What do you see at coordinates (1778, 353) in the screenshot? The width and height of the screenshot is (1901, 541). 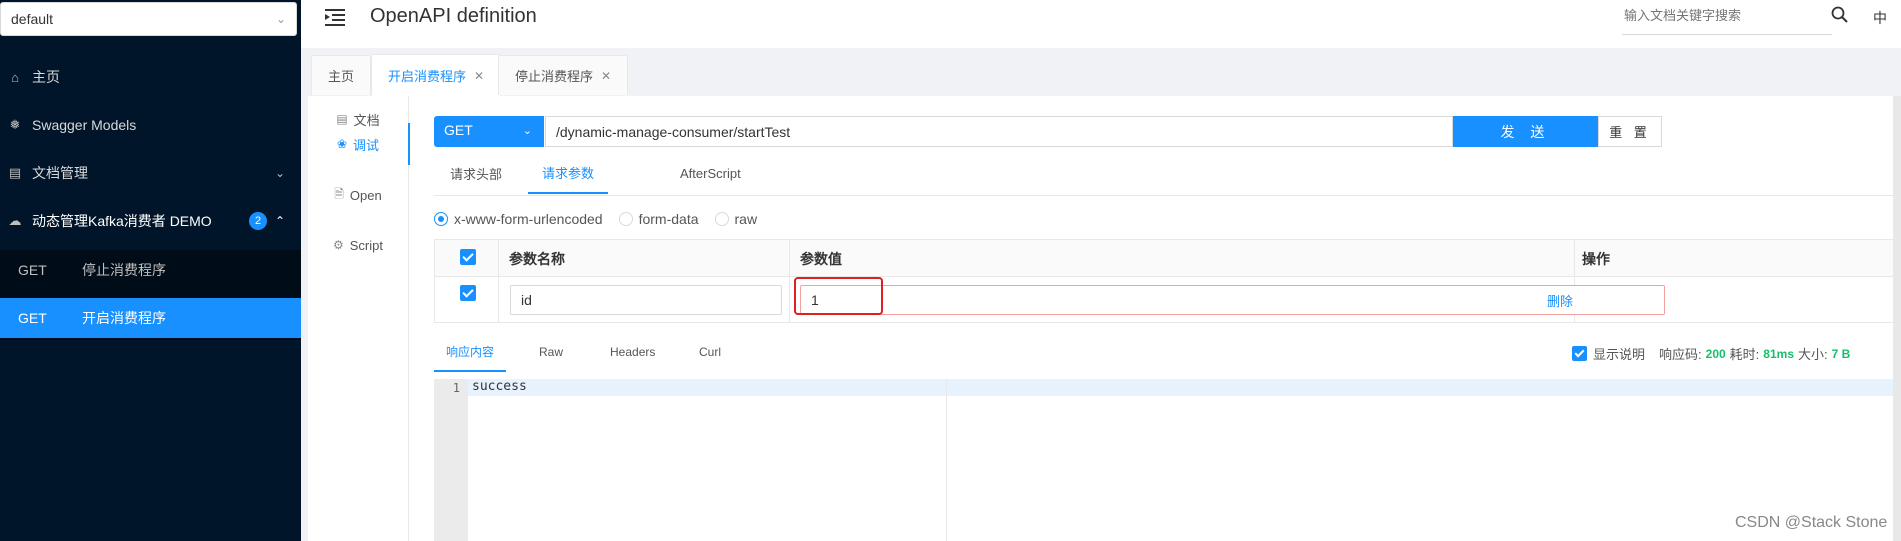 I see `time-value: 81ms` at bounding box center [1778, 353].